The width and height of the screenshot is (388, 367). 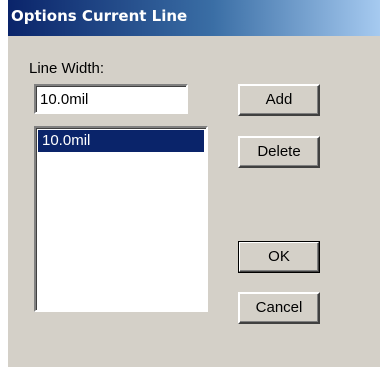 I want to click on title-bar: Options Current Line, so click(x=194, y=18).